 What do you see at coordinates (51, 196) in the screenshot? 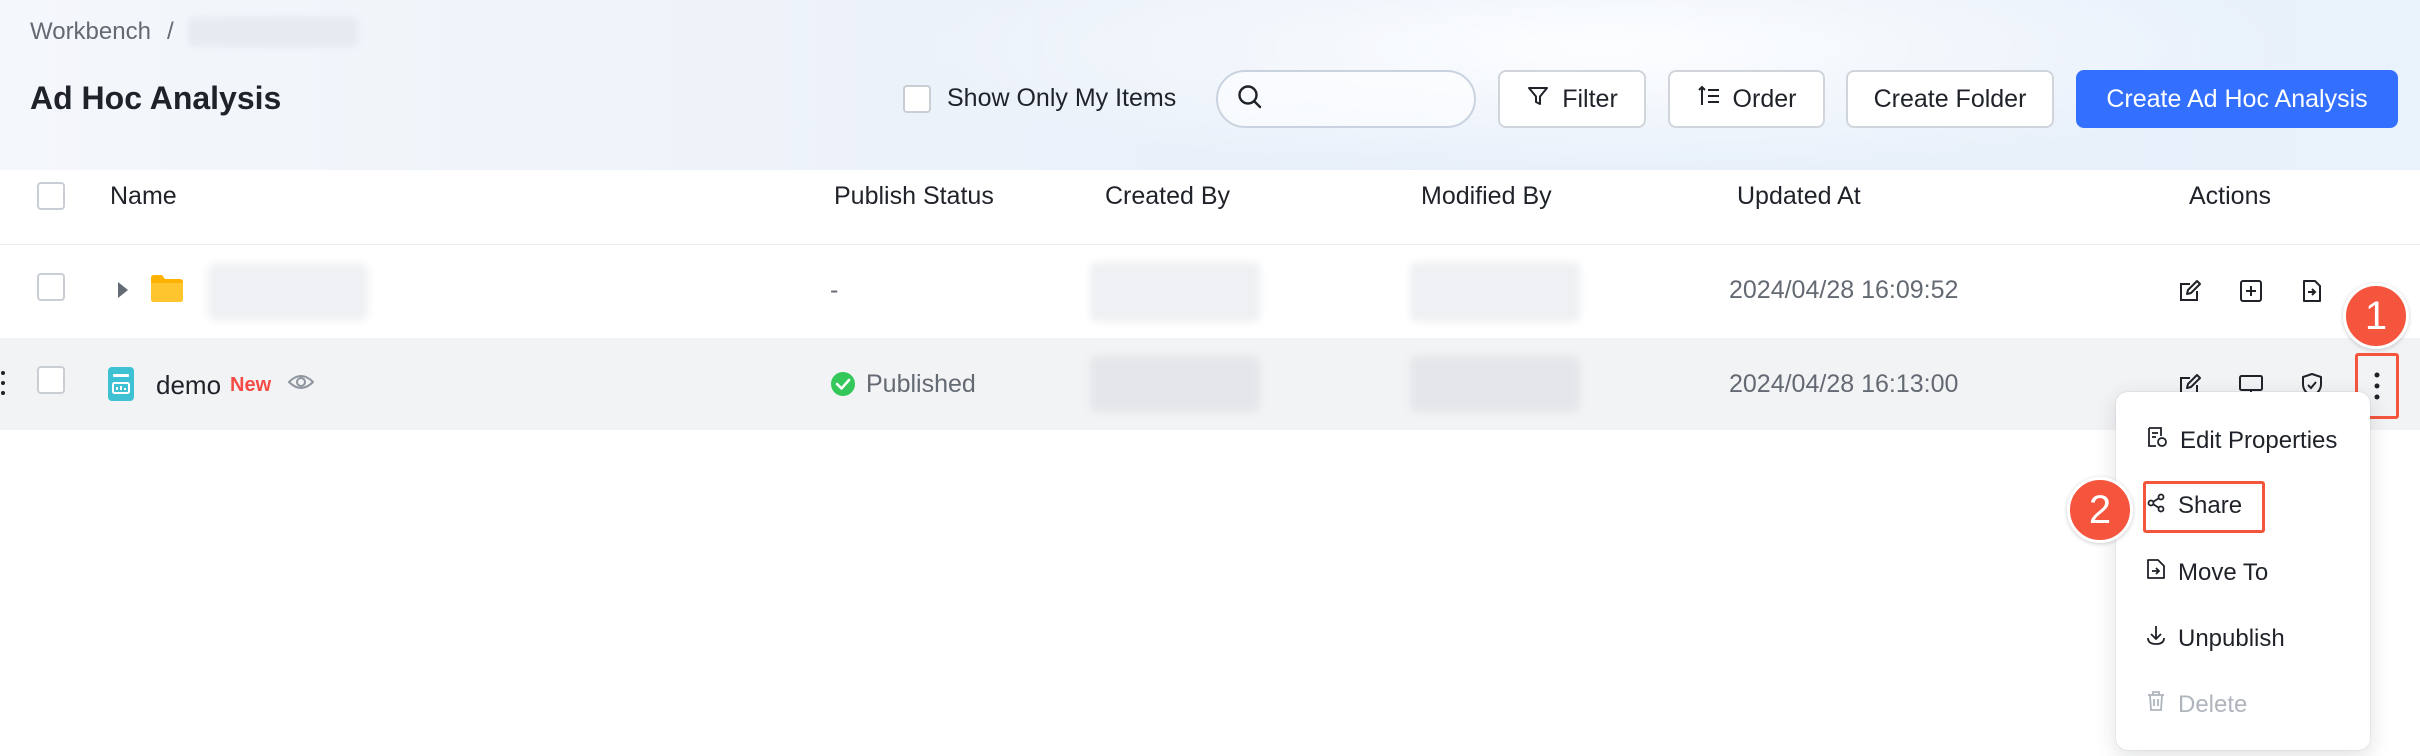
I see `select-all-checkbox` at bounding box center [51, 196].